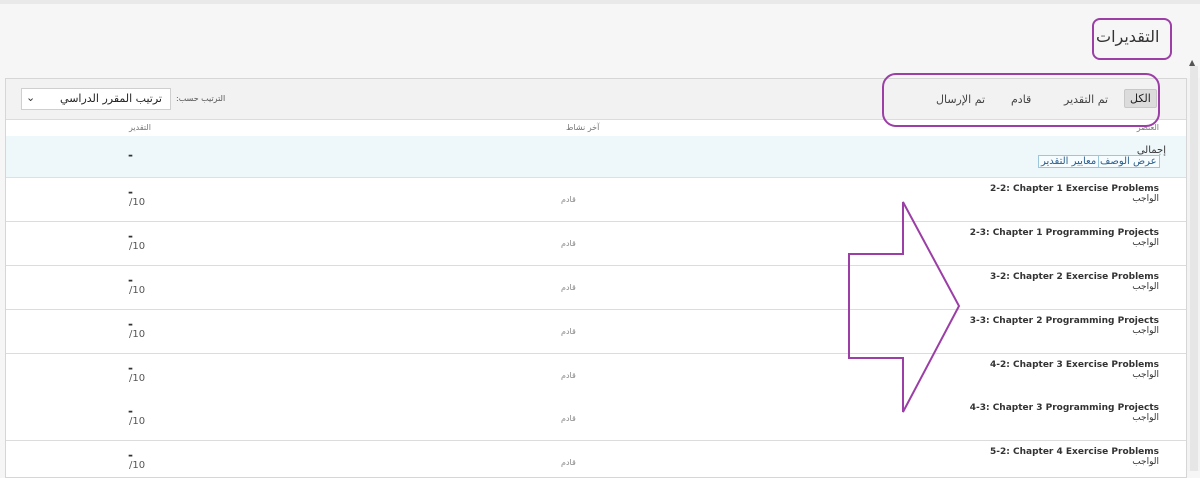 Image resolution: width=1200 pixels, height=478 pixels. I want to click on assignment-title: 2-2: Chapter 1 Exercise Problems, so click(1074, 189).